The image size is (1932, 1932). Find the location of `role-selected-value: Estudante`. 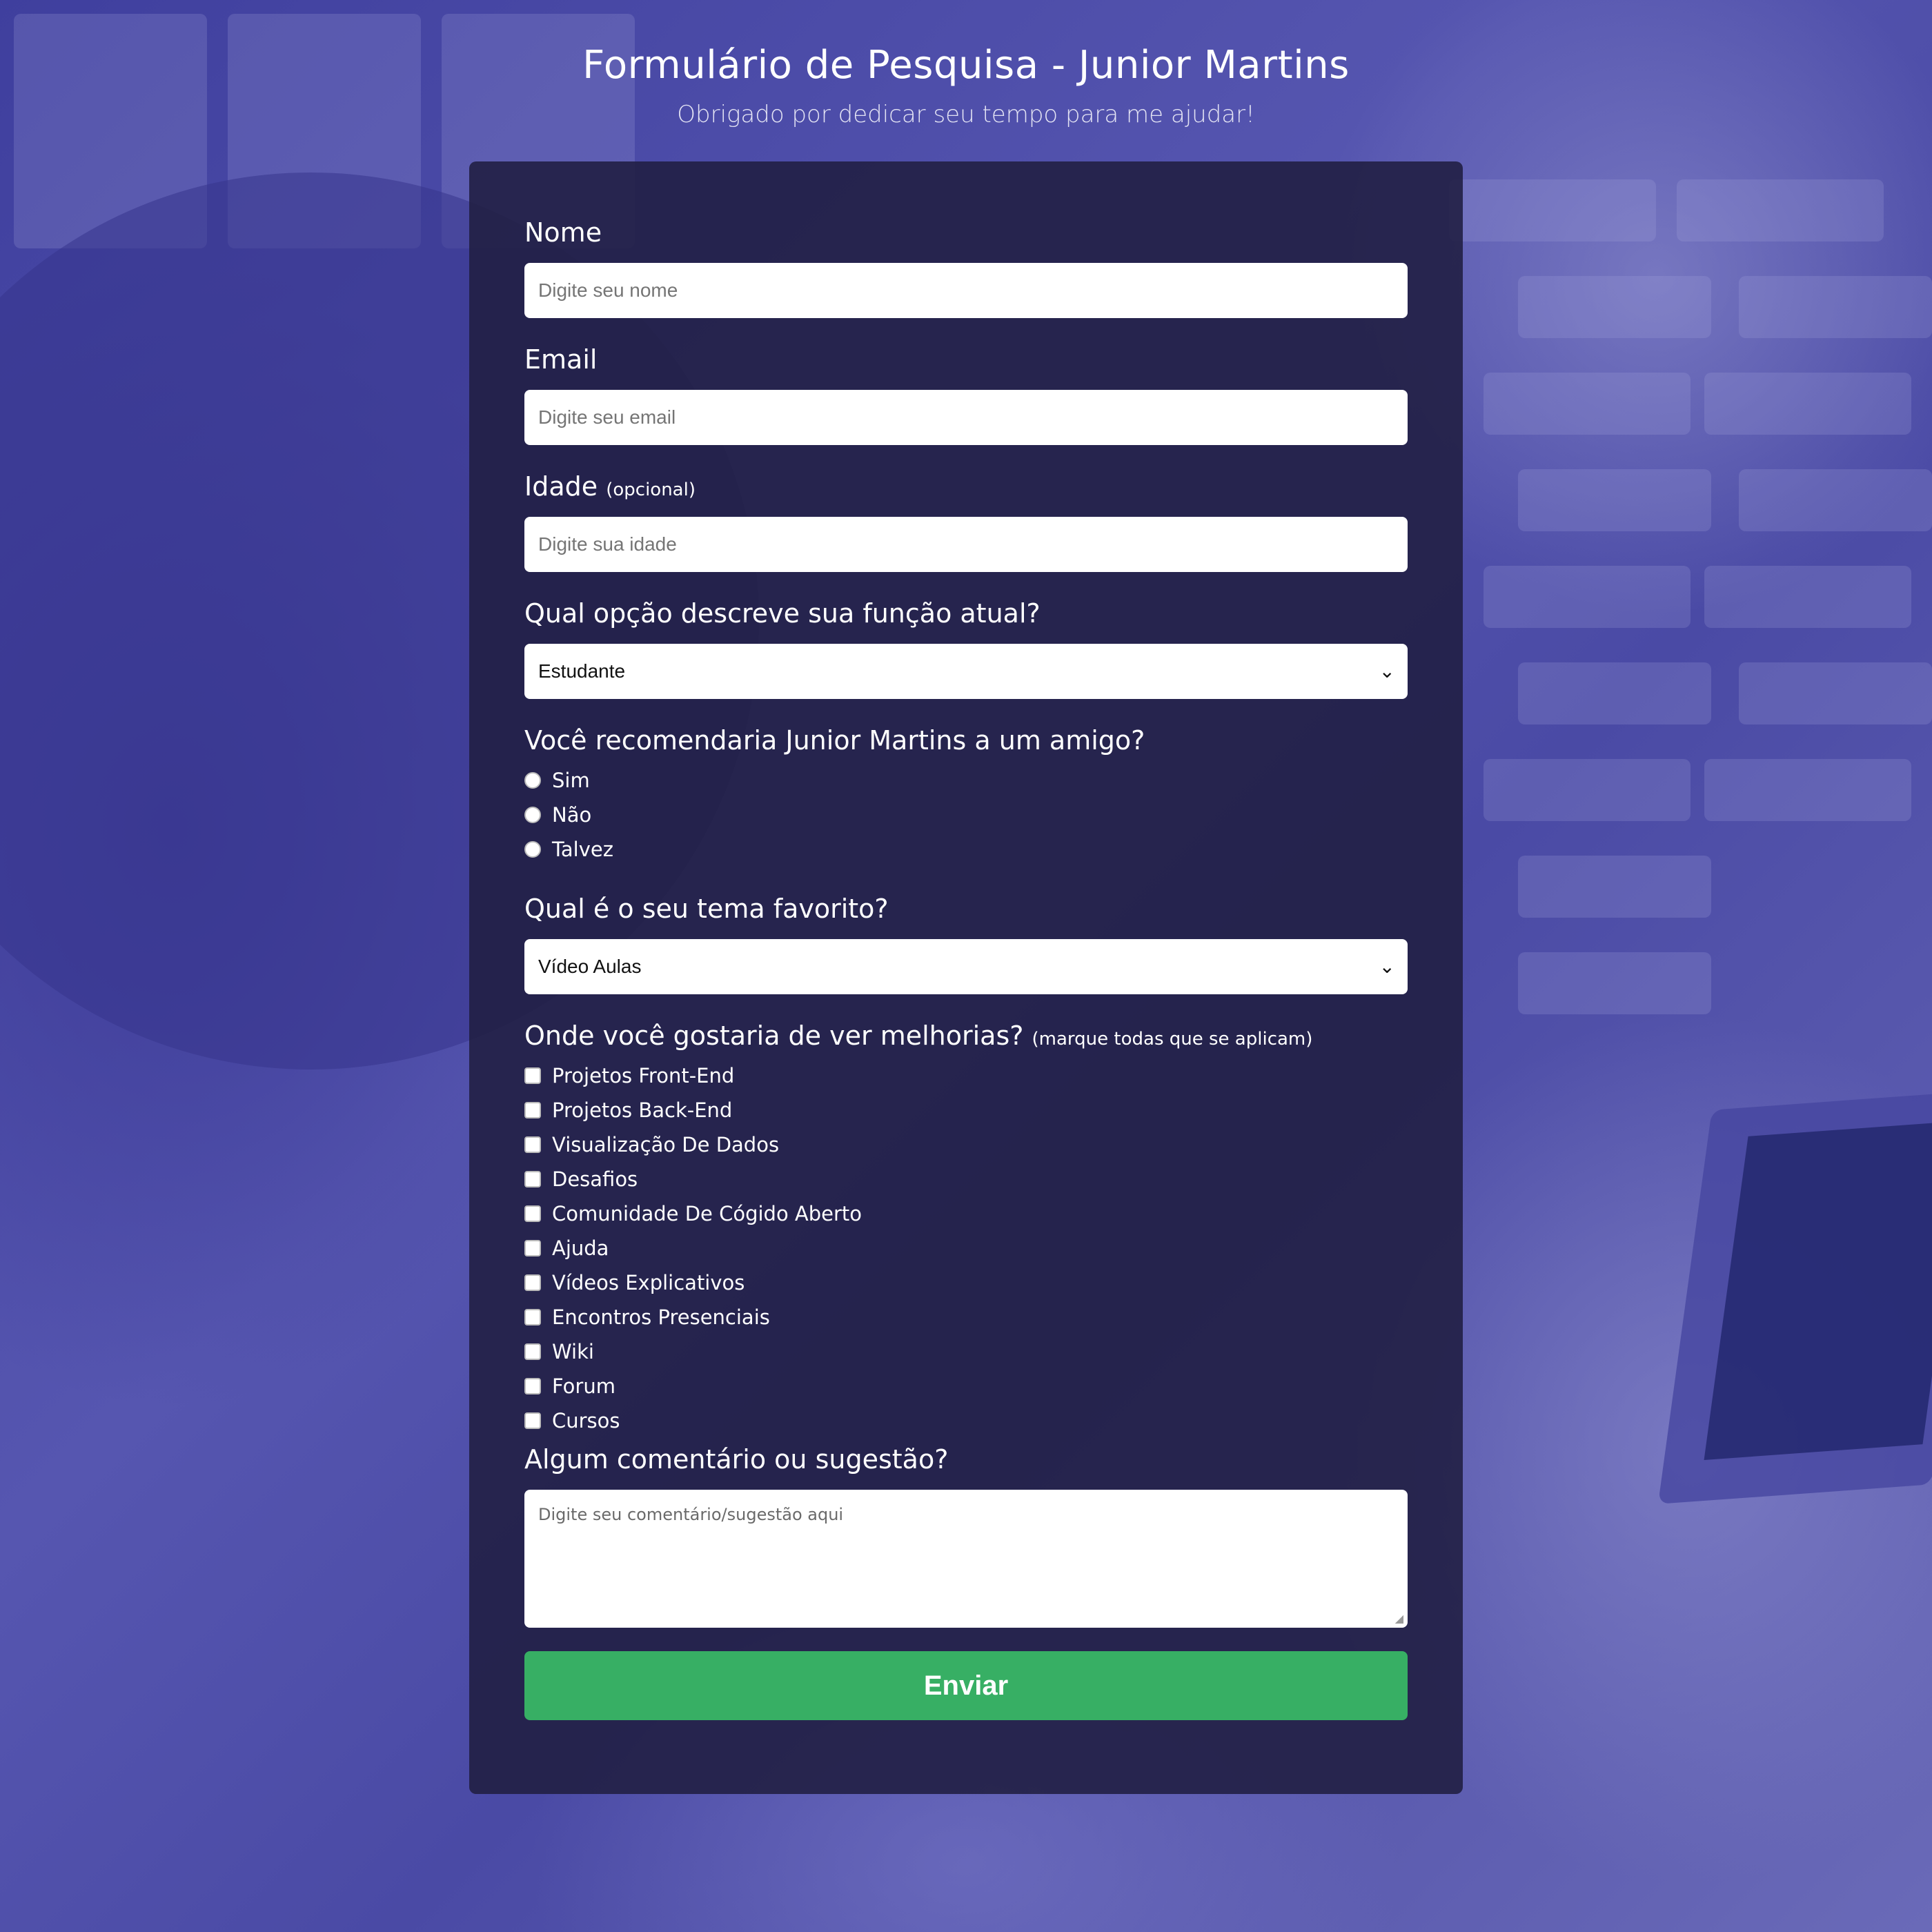

role-selected-value: Estudante is located at coordinates (582, 671).